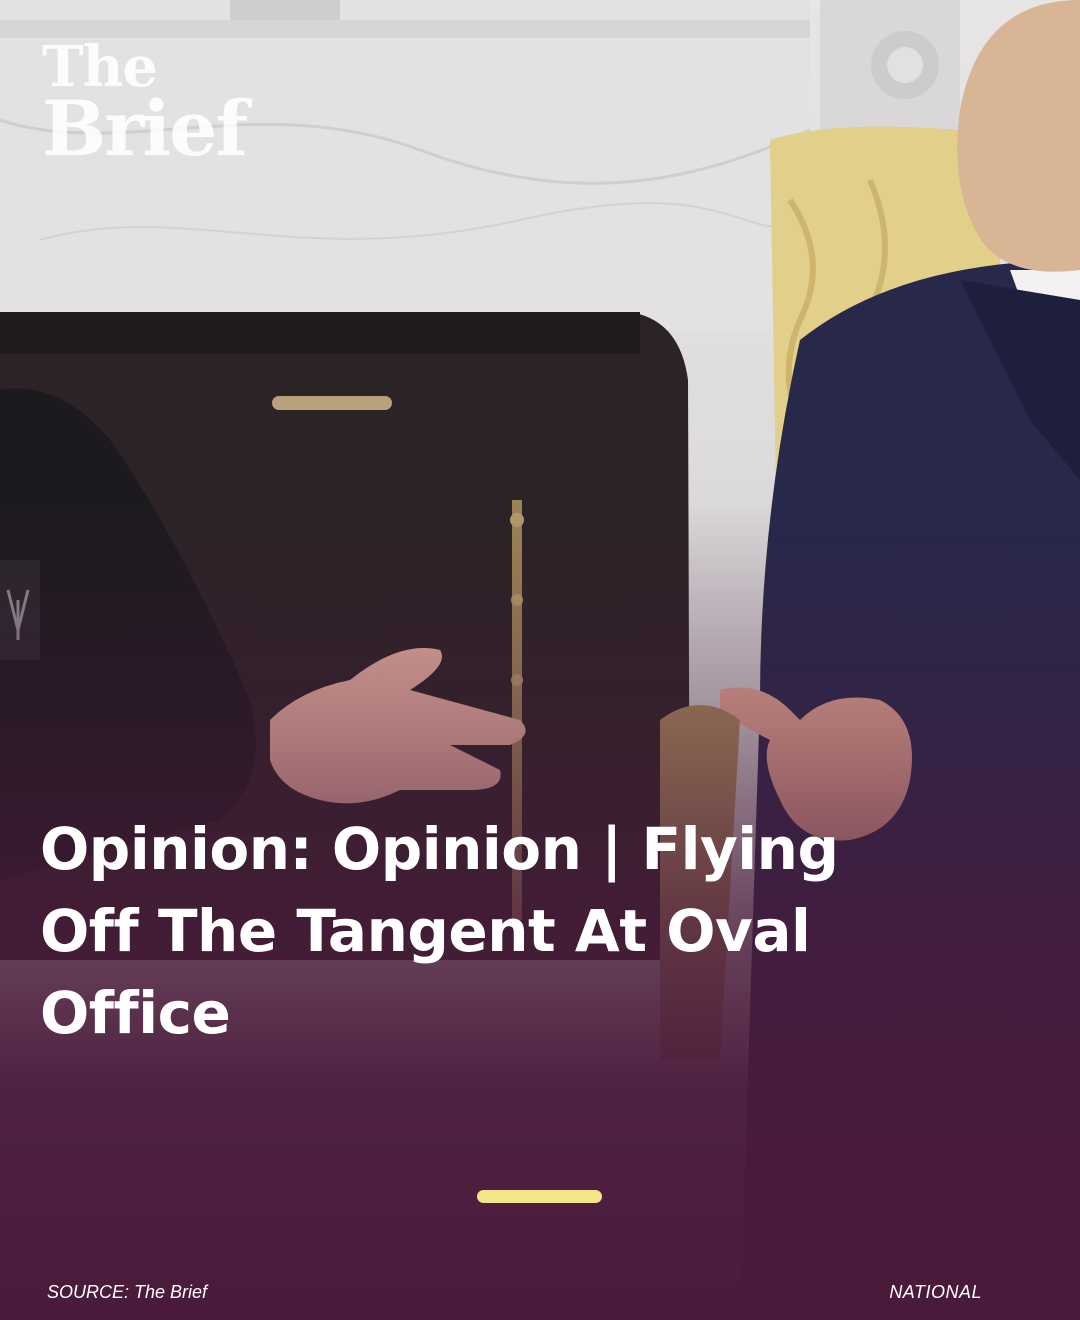  What do you see at coordinates (935, 1292) in the screenshot?
I see `category-label: NATIONAL` at bounding box center [935, 1292].